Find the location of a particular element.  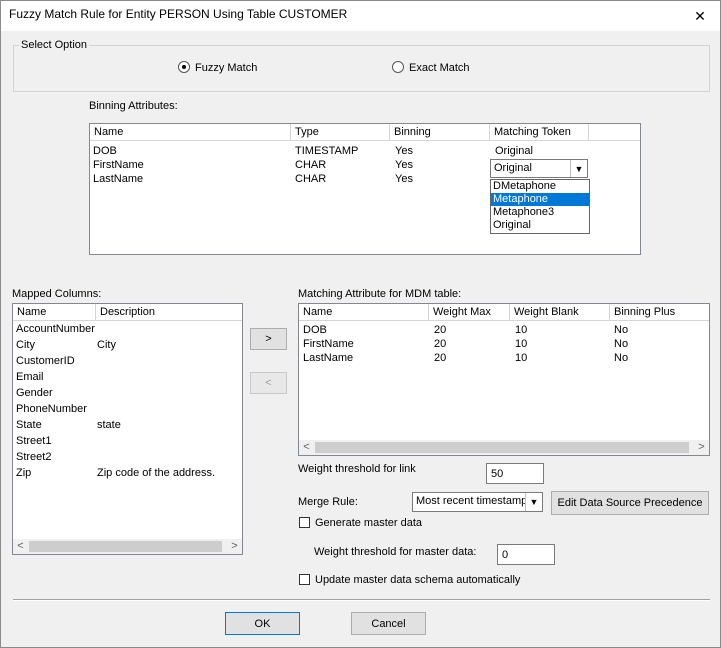

mapped-row-name: Street1 is located at coordinates (33, 441).